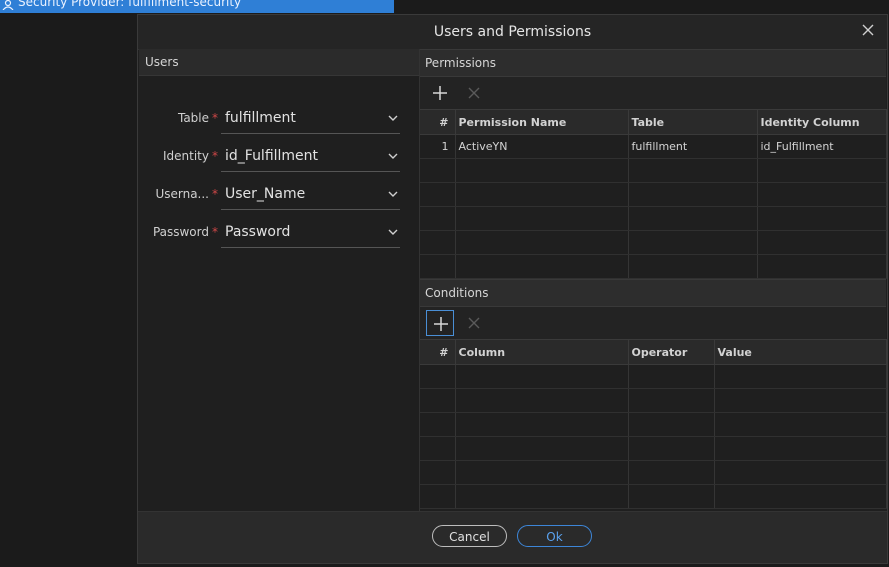  Describe the element at coordinates (671, 352) in the screenshot. I see `column-header: Operator` at that location.